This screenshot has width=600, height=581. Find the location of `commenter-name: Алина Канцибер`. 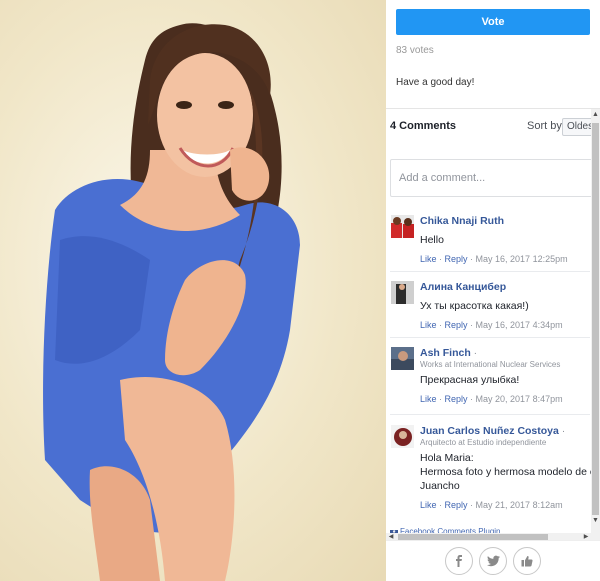

commenter-name: Алина Канцибер is located at coordinates (505, 287).